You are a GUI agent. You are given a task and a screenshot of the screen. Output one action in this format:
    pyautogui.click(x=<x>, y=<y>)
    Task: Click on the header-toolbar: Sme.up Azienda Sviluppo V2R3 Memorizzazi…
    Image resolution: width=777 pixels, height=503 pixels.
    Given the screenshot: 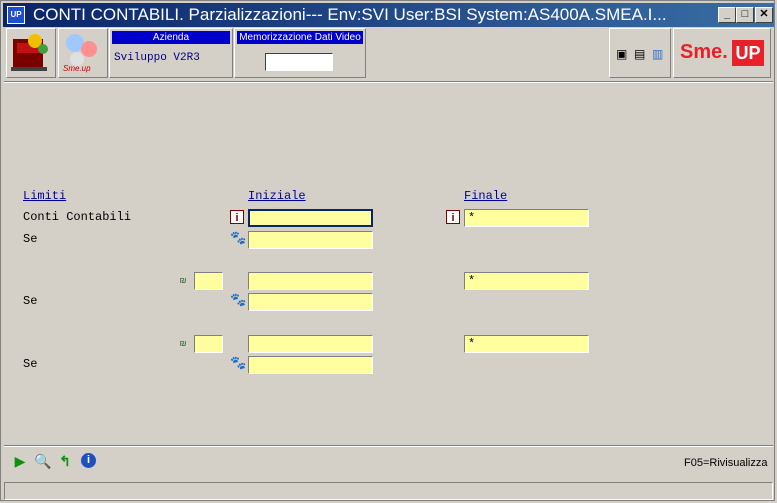 What is the action you would take?
    pyautogui.click(x=388, y=54)
    